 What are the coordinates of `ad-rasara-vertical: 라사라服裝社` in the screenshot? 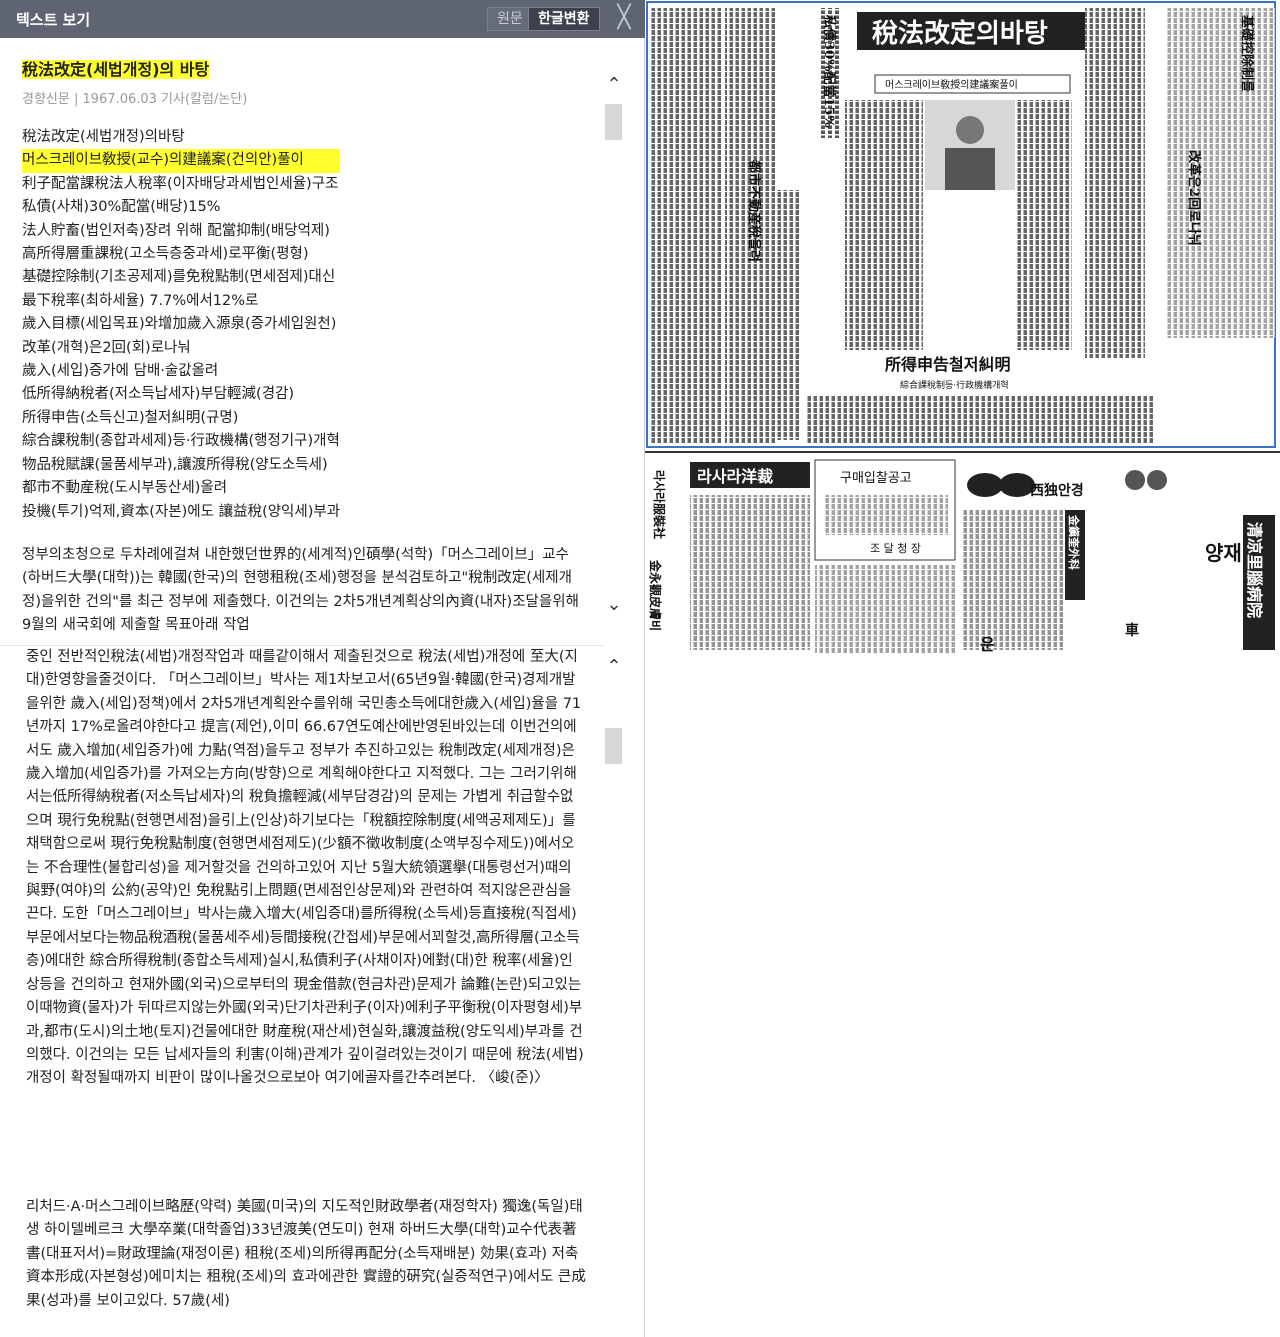 It's located at (659, 504).